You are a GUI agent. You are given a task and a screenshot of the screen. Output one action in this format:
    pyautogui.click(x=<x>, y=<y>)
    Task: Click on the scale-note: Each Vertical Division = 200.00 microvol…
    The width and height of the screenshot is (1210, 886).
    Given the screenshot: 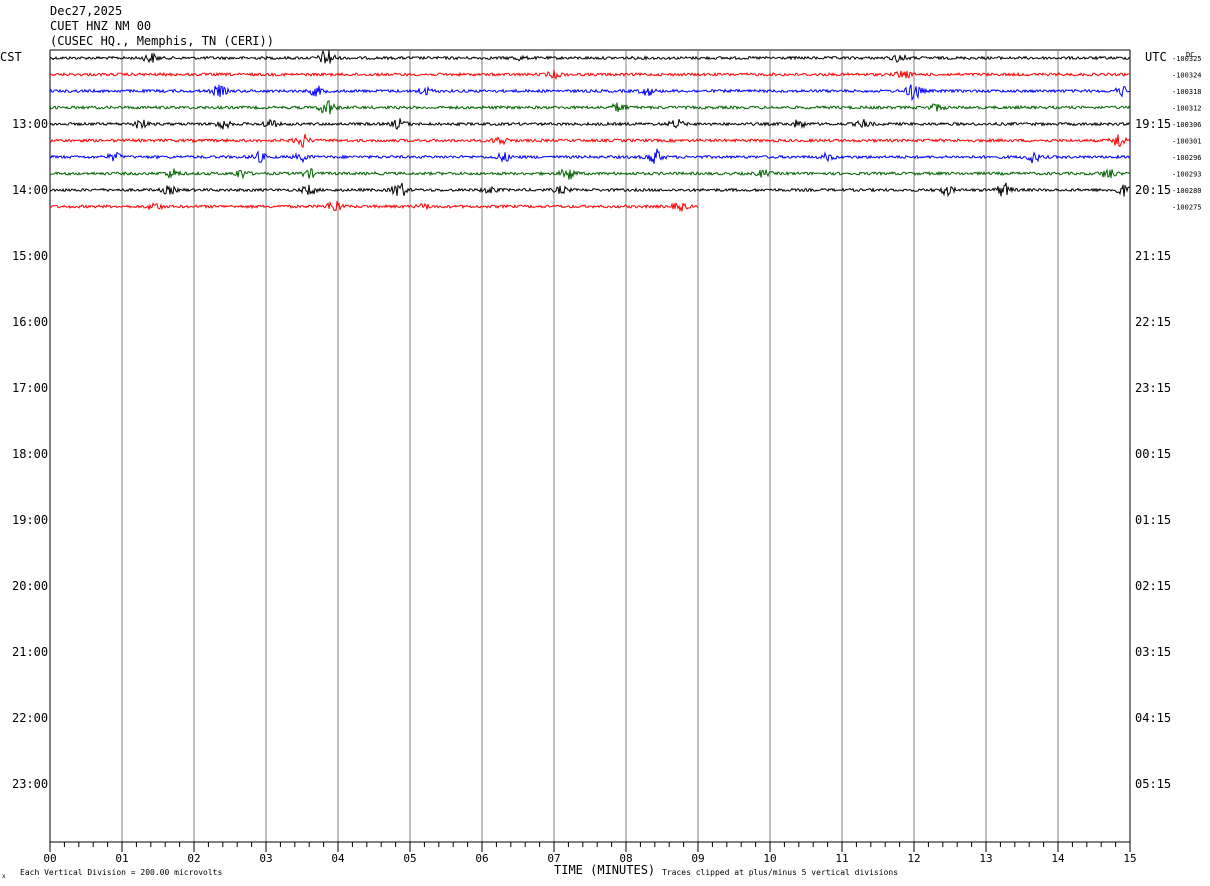 What is the action you would take?
    pyautogui.click(x=121, y=872)
    